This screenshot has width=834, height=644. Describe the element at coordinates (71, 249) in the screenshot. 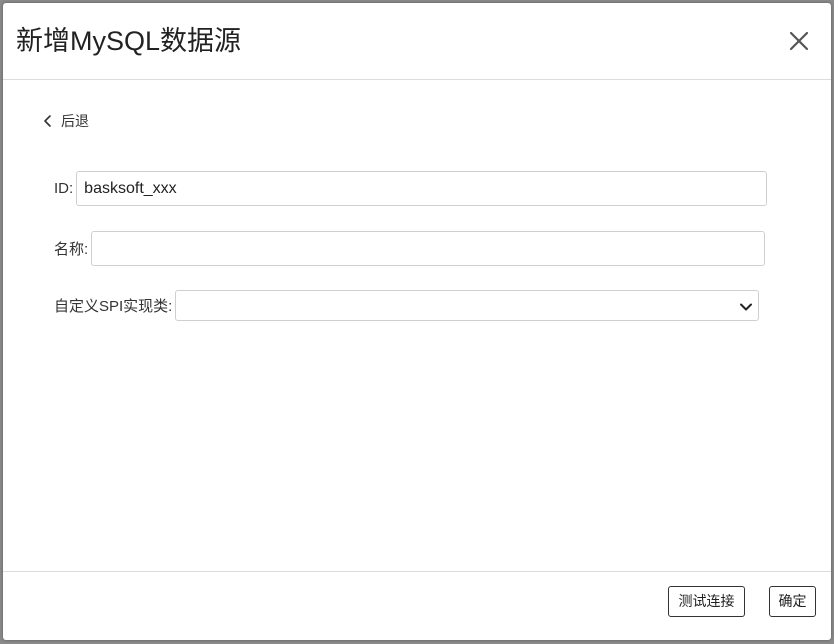

I see `name-label: 名称:` at that location.